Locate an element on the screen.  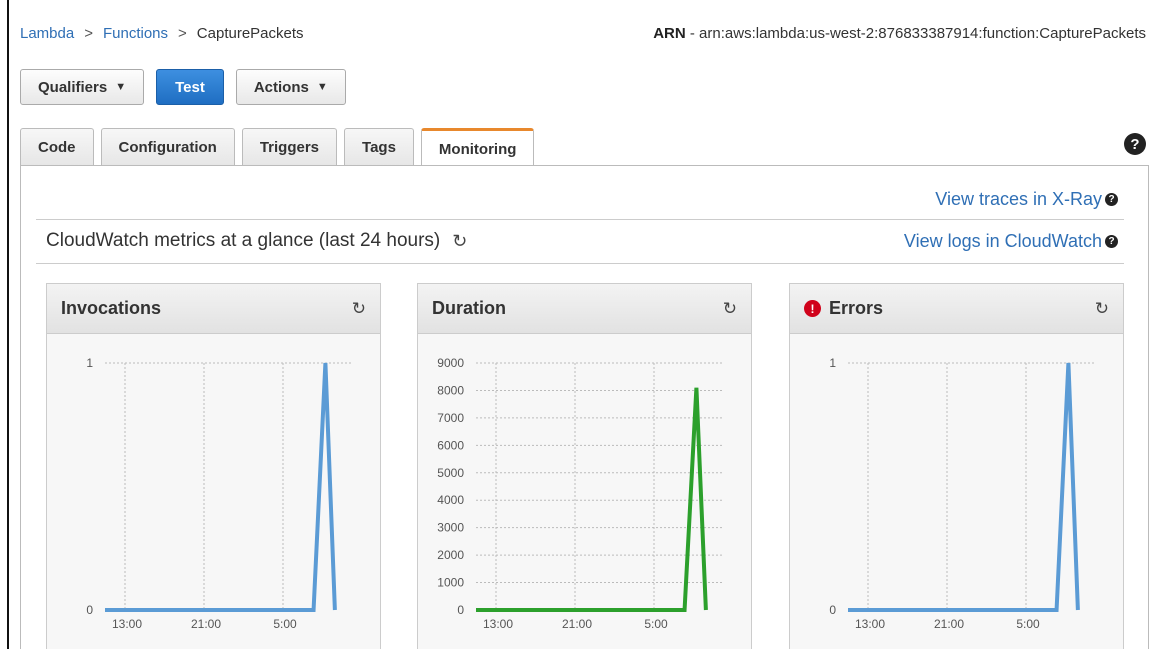
y-tick-label: 7000 is located at coordinates (450, 418).